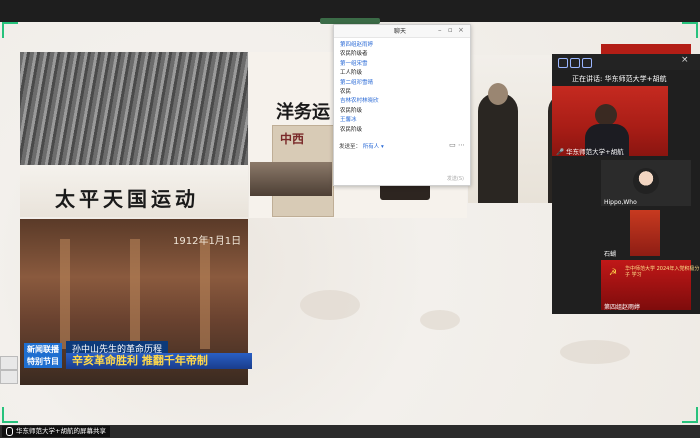  What do you see at coordinates (620, 202) in the screenshot?
I see `participant-name: Hippo,Who` at bounding box center [620, 202].